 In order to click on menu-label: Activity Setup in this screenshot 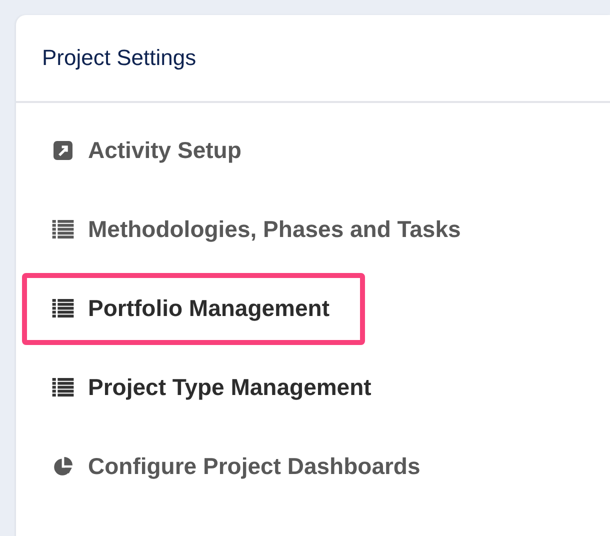, I will do `click(165, 150)`.